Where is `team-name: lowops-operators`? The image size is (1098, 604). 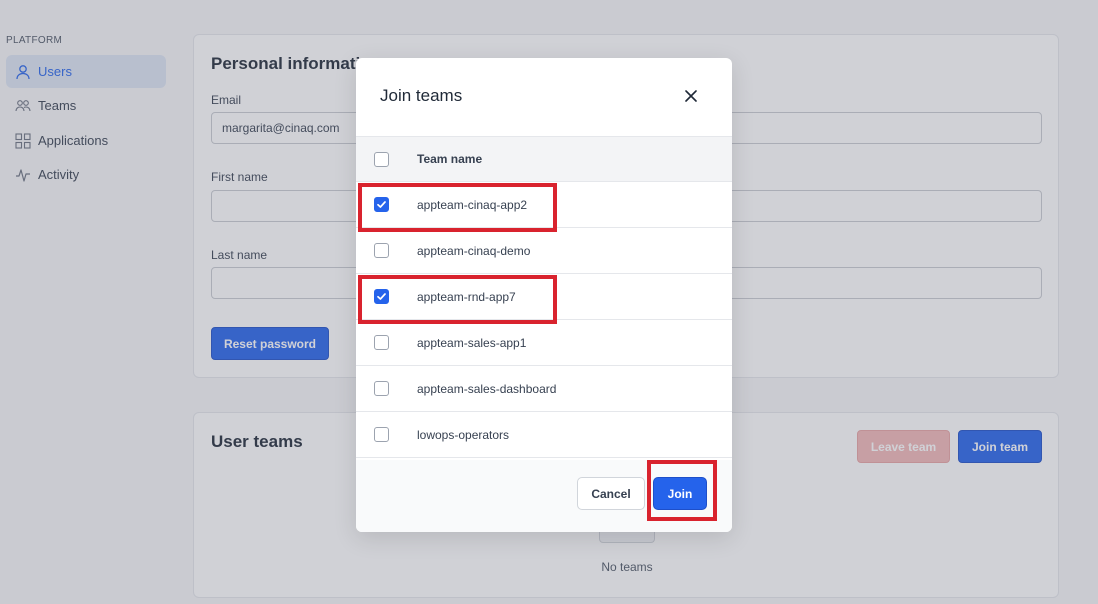
team-name: lowops-operators is located at coordinates (463, 434).